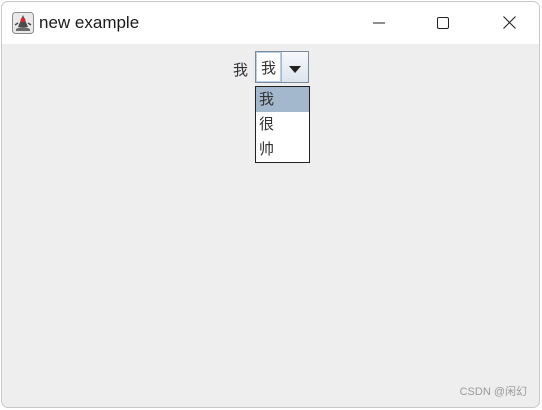  I want to click on close-icon, so click(509, 23).